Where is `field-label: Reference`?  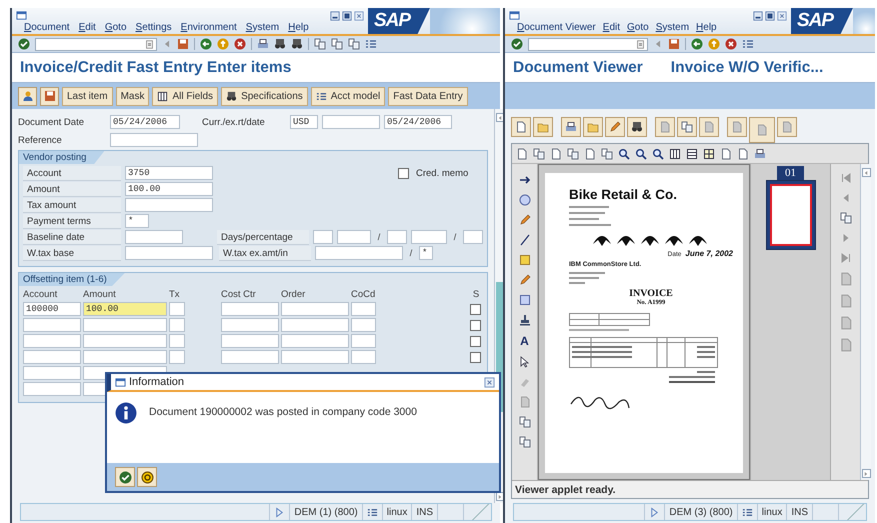
field-label: Reference is located at coordinates (40, 140).